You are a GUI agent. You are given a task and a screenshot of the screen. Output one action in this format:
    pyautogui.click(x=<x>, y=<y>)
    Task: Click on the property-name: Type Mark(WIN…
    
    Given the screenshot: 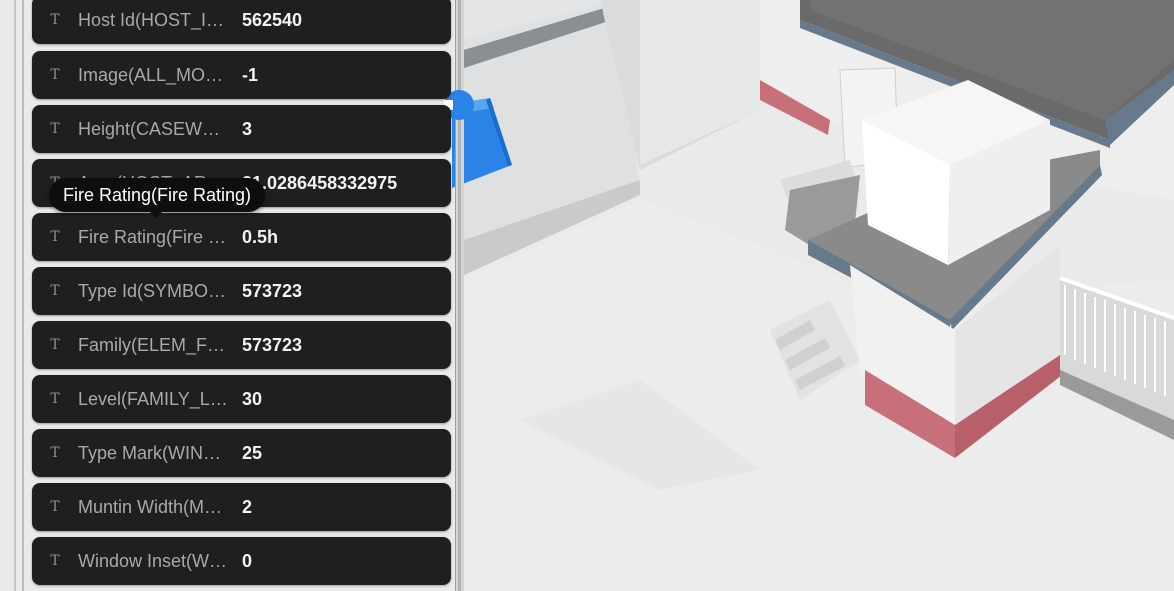 What is the action you would take?
    pyautogui.click(x=150, y=452)
    